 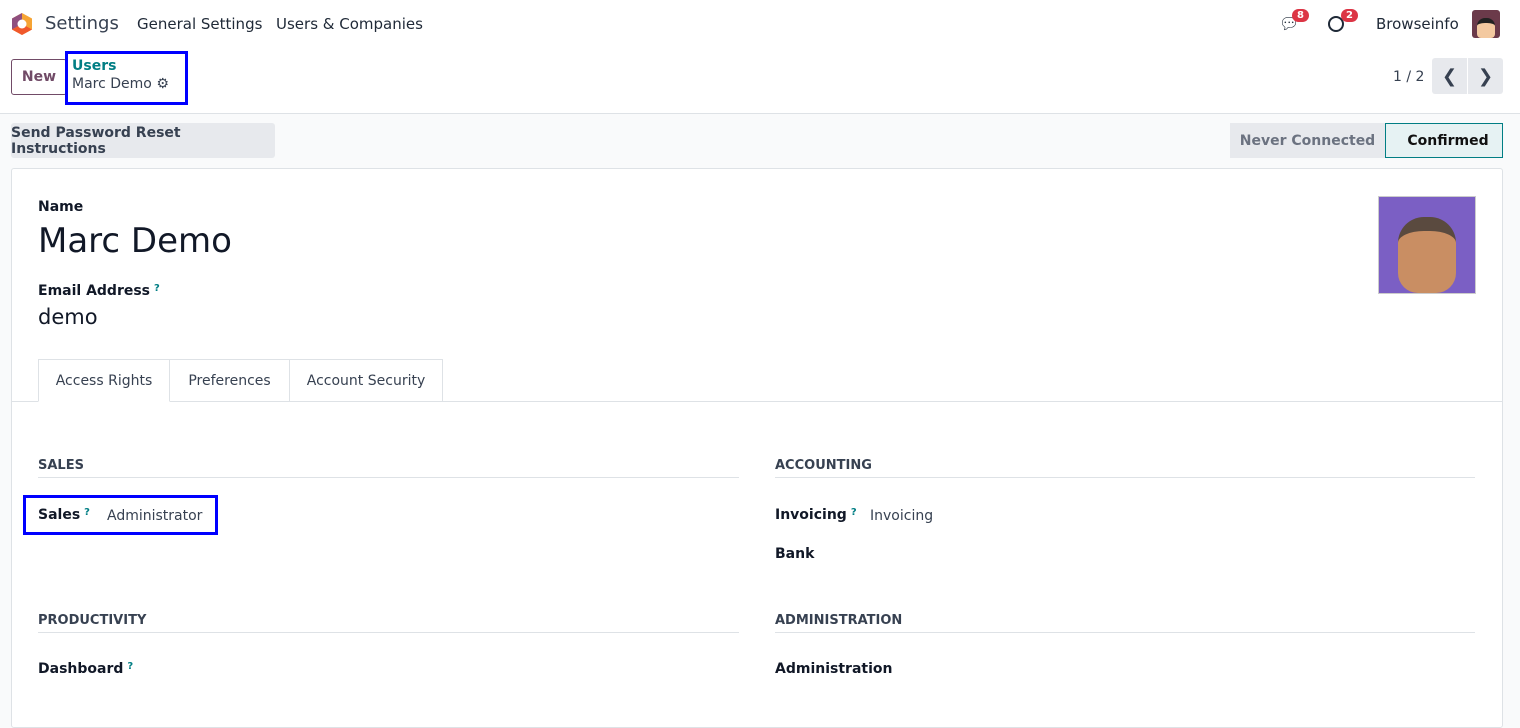 What do you see at coordinates (162, 84) in the screenshot?
I see `gear-icon: ⚙` at bounding box center [162, 84].